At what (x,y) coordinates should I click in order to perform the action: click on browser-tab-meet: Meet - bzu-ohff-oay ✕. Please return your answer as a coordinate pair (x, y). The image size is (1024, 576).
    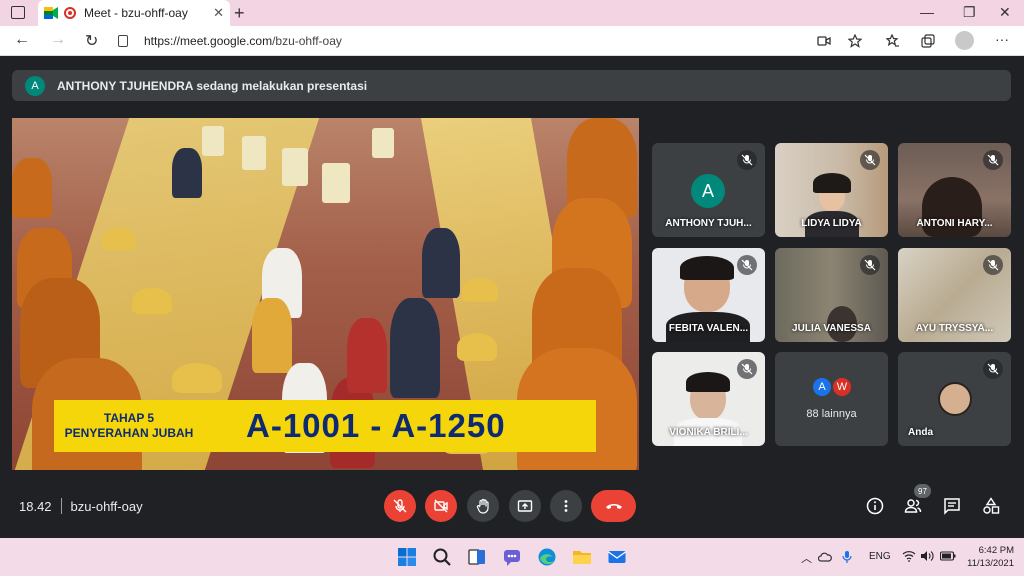
    Looking at the image, I should click on (134, 13).